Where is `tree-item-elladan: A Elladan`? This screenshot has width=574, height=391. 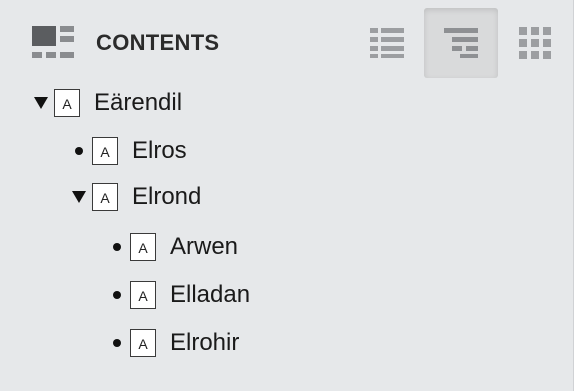 tree-item-elladan: A Elladan is located at coordinates (178, 295).